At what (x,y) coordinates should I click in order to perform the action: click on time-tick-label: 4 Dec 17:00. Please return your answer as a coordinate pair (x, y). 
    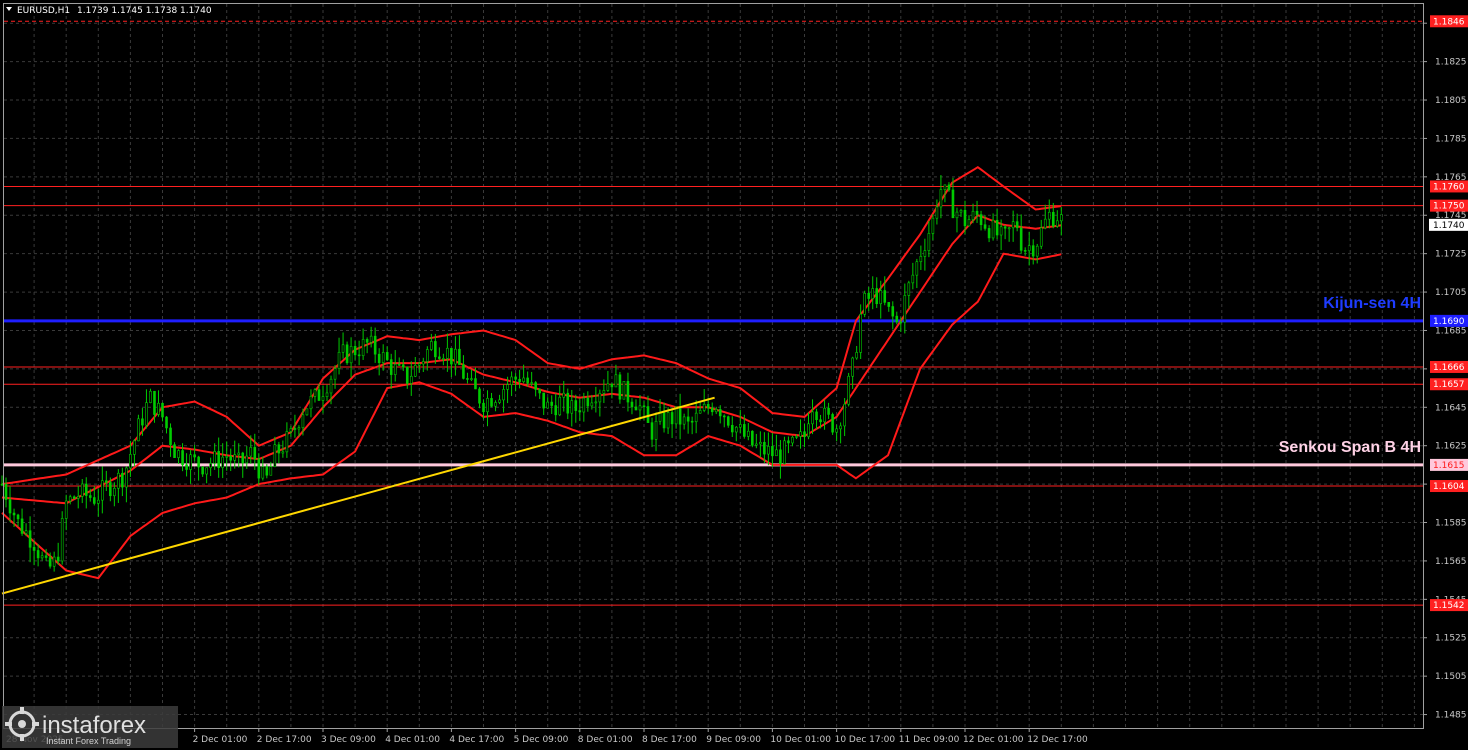
    Looking at the image, I should click on (476, 740).